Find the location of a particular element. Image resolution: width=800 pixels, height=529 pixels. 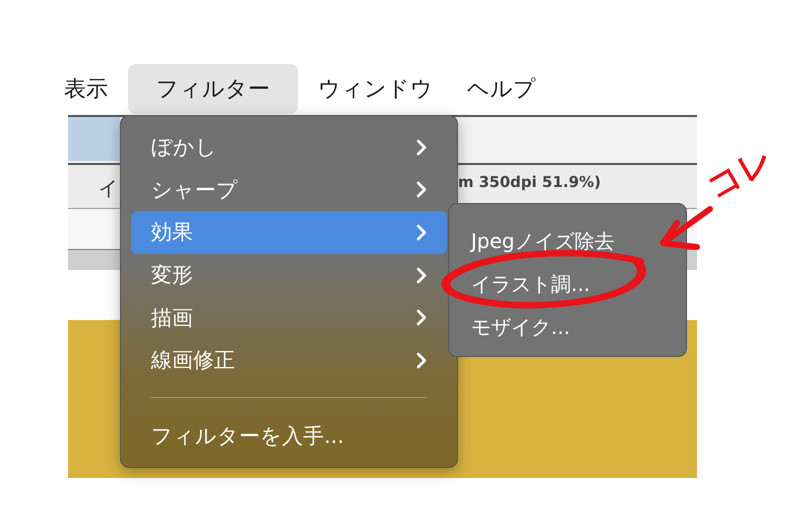

menu-bar-item: ヘルプ is located at coordinates (501, 89).